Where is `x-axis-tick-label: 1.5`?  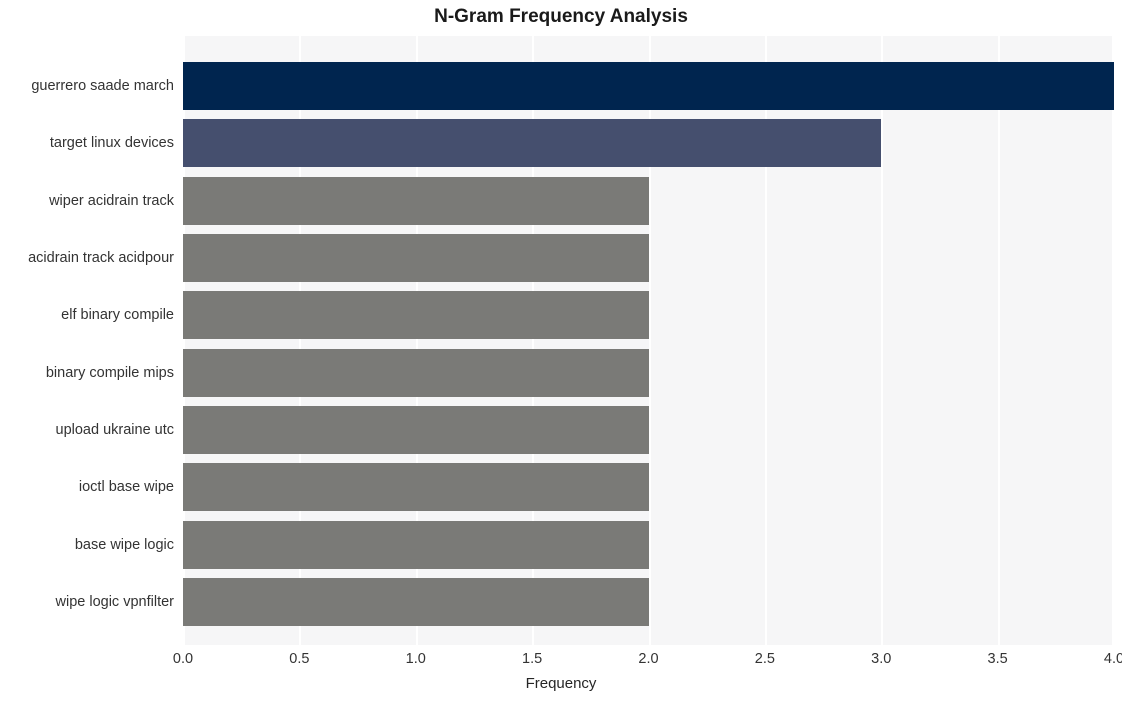
x-axis-tick-label: 1.5 is located at coordinates (532, 659).